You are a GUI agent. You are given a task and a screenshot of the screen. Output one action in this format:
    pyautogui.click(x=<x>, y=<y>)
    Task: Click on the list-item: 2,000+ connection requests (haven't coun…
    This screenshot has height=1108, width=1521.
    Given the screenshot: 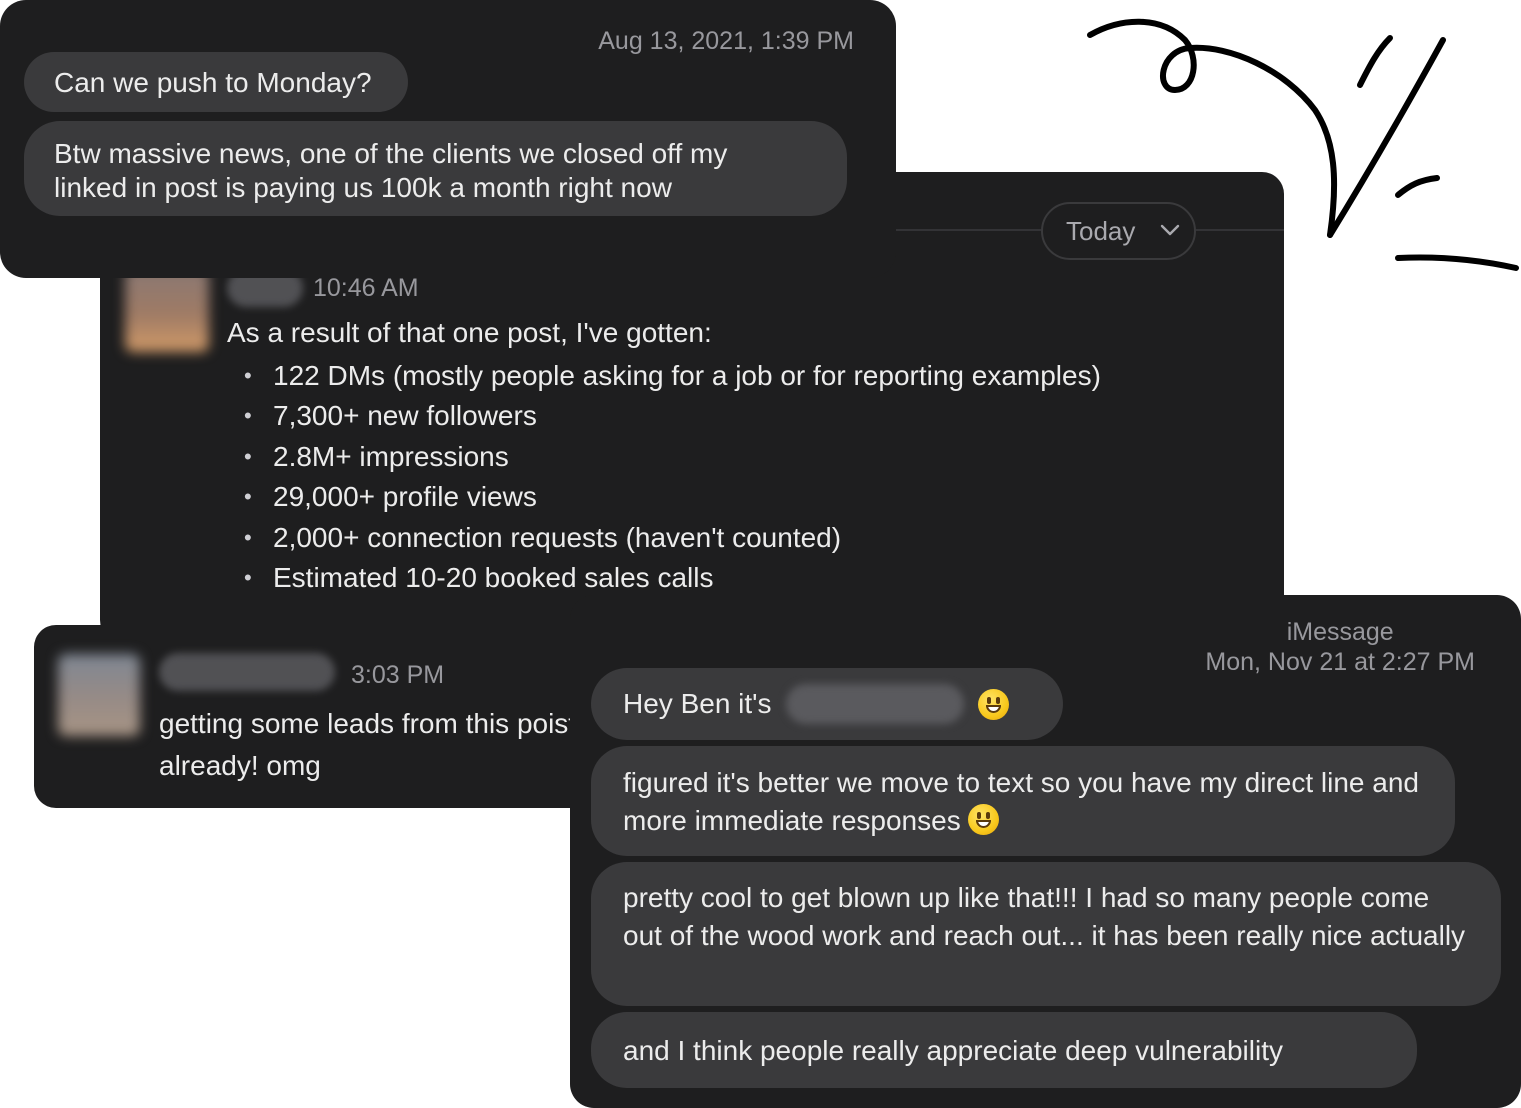 What is the action you would take?
    pyautogui.click(x=664, y=538)
    